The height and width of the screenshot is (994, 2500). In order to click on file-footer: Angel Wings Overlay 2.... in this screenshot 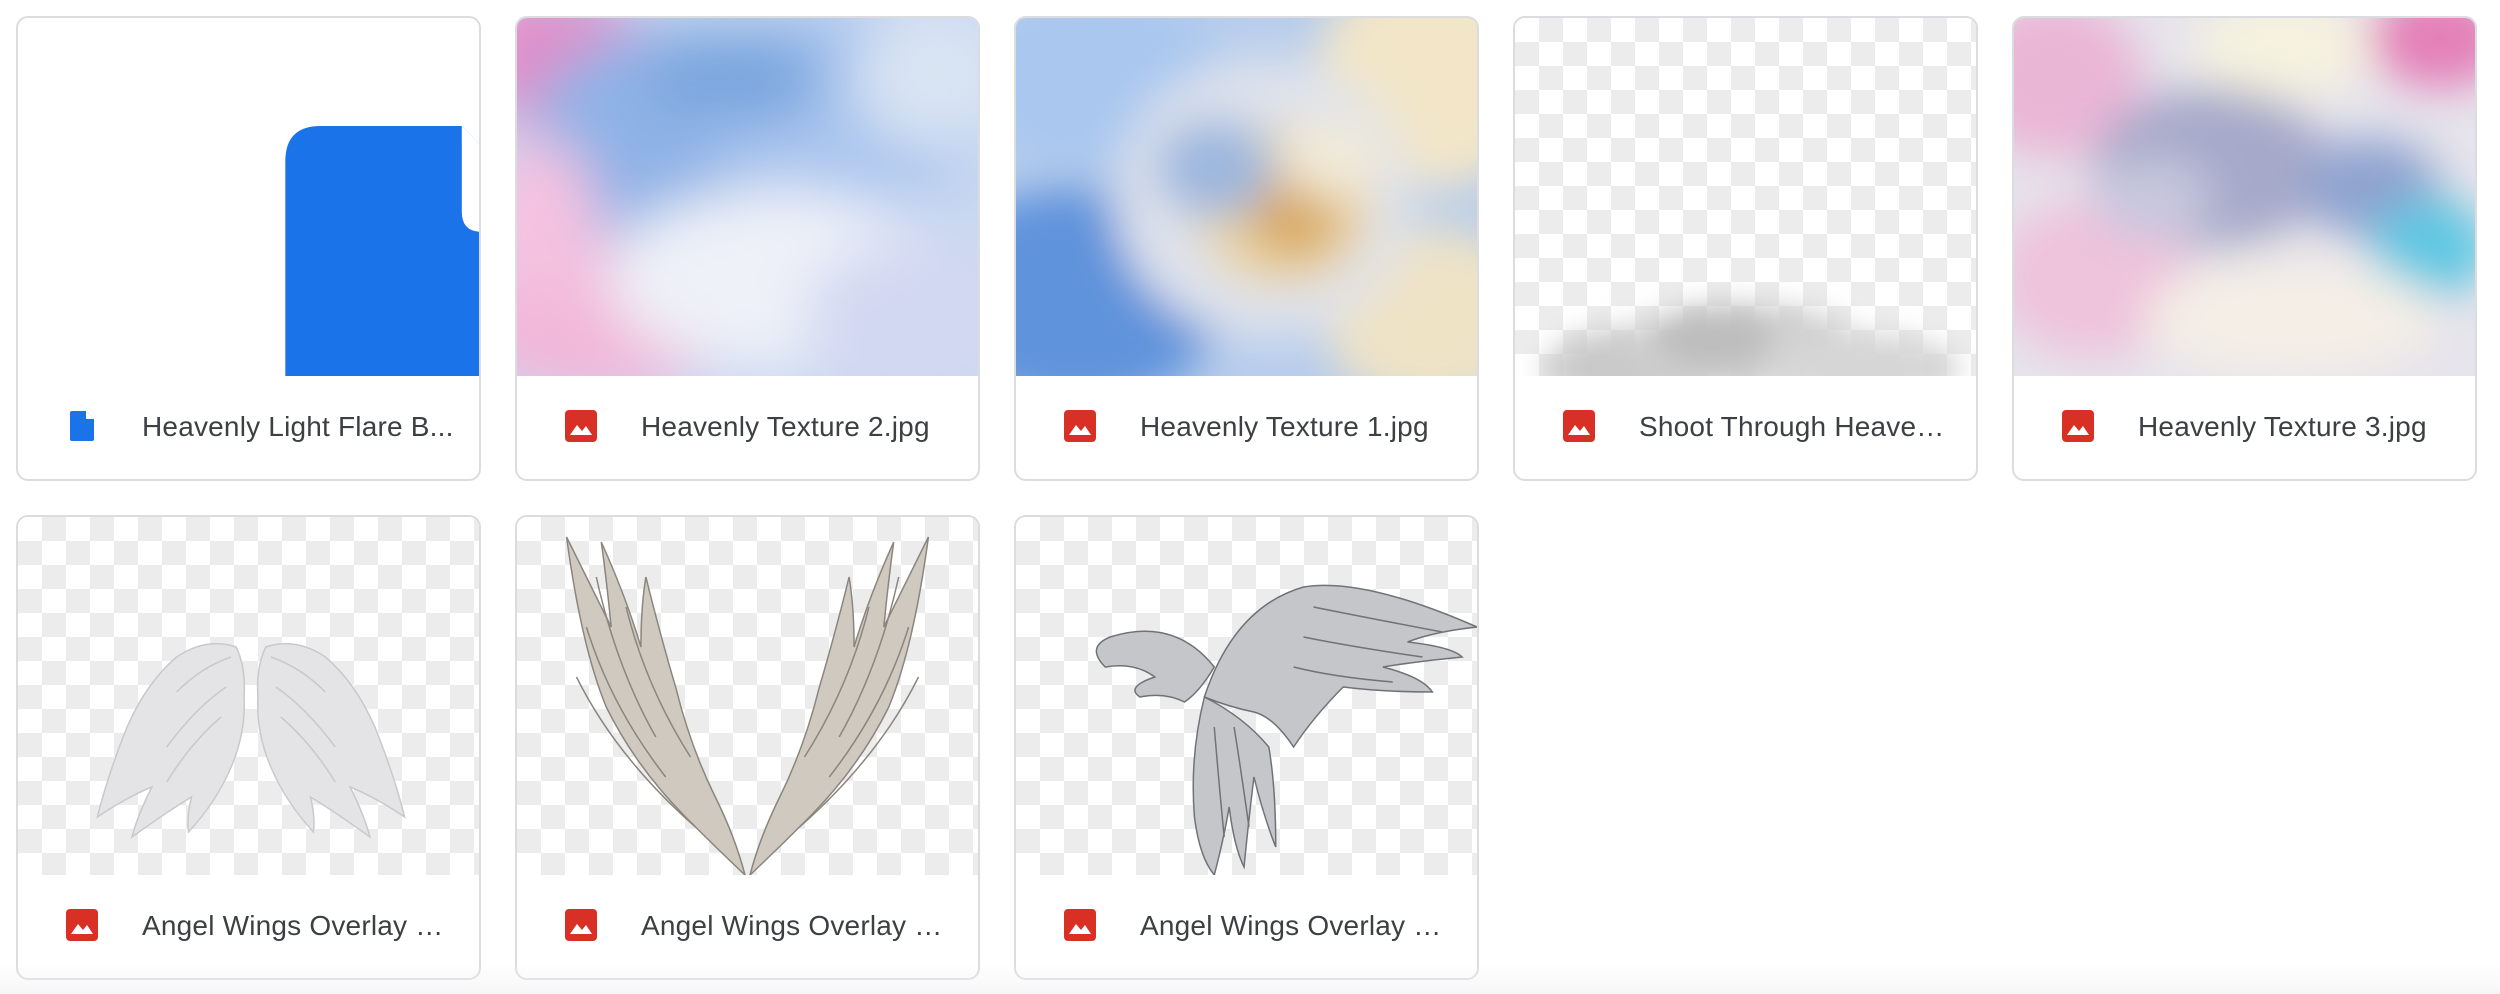, I will do `click(1246, 925)`.